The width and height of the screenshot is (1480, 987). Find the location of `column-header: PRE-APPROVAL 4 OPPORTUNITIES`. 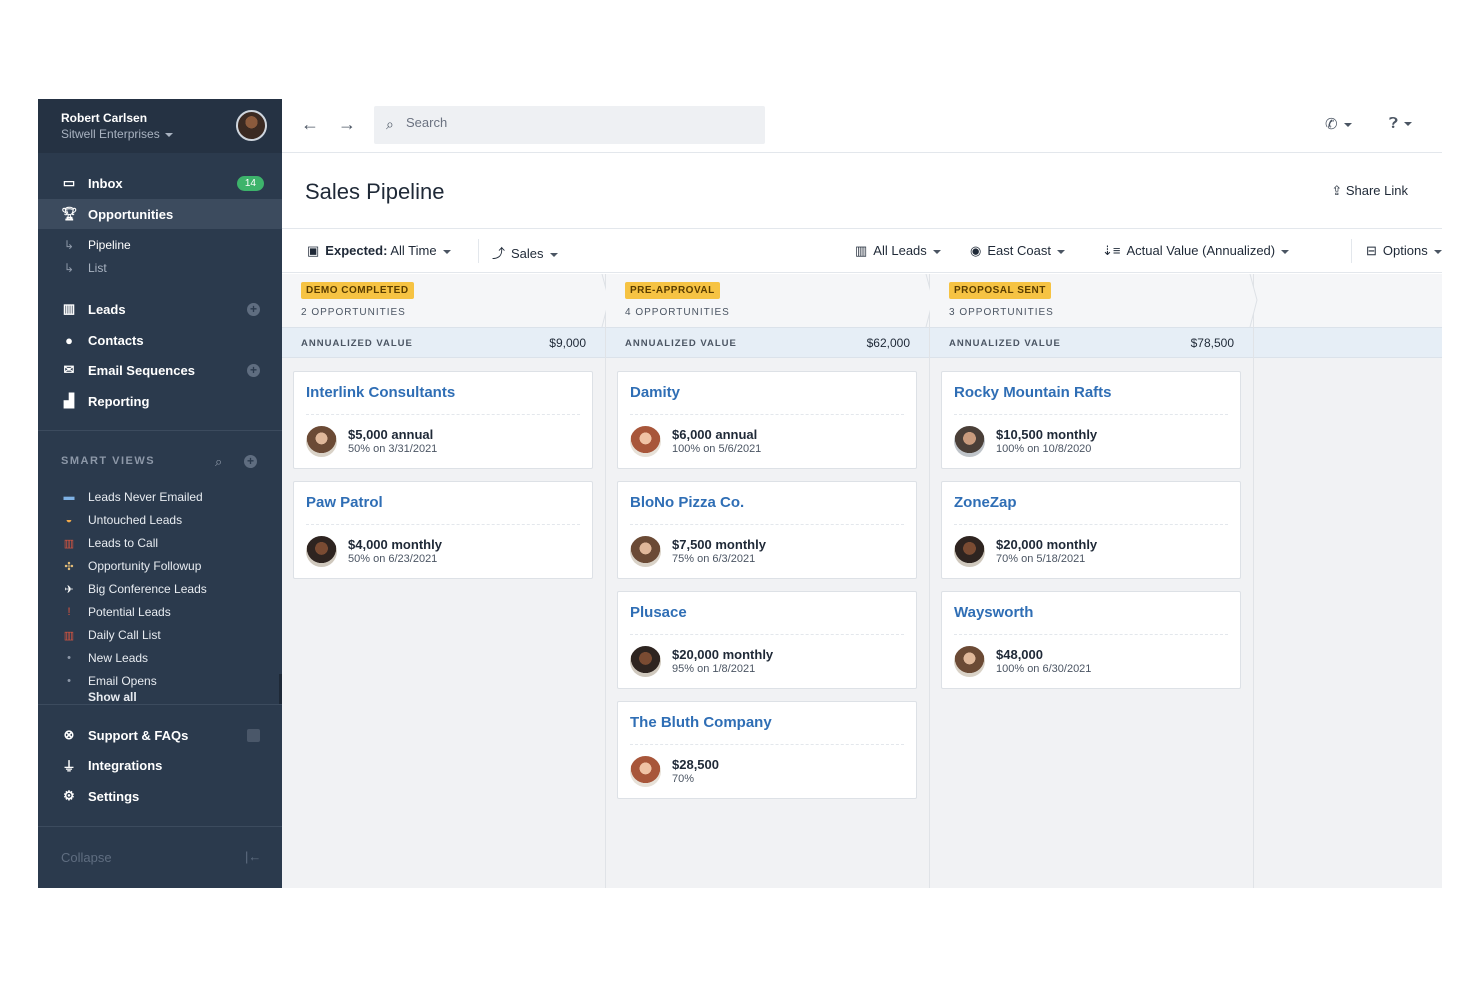

column-header: PRE-APPROVAL 4 OPPORTUNITIES is located at coordinates (767, 300).